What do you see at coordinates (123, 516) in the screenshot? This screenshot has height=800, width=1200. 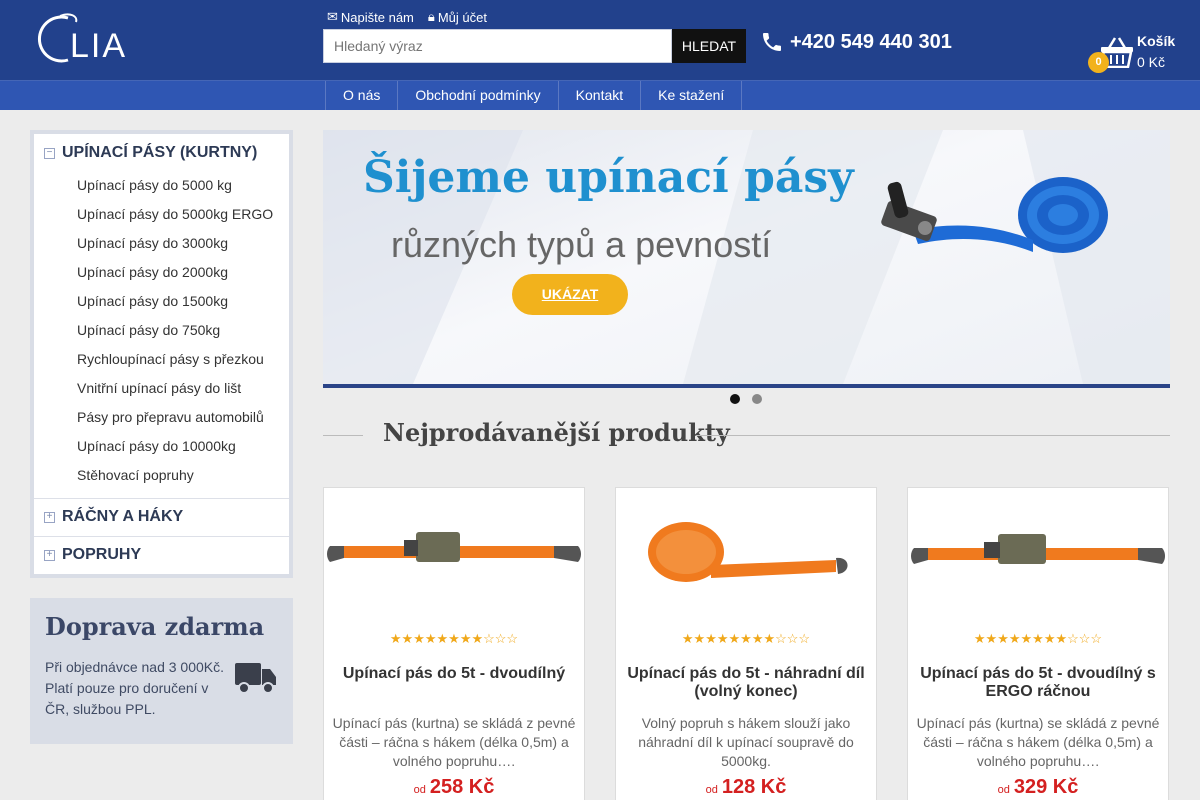 I see `category-label: RÁČNY A HÁKY` at bounding box center [123, 516].